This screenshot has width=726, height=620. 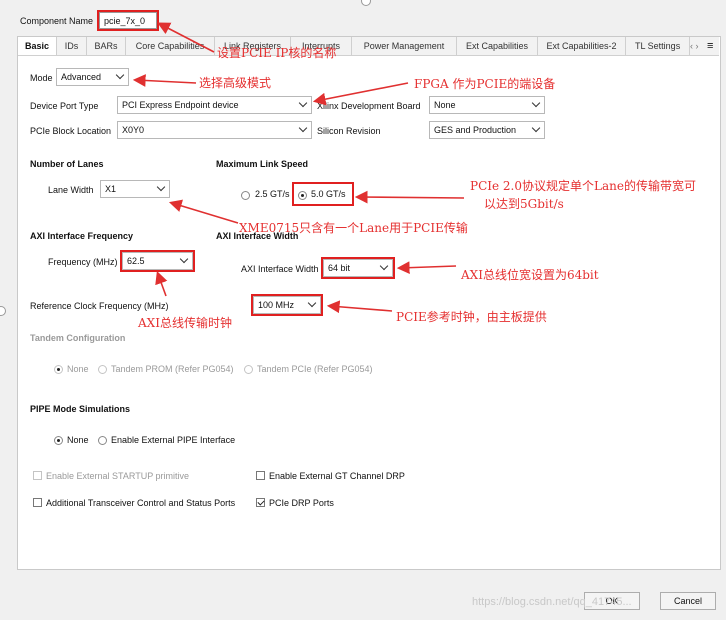 What do you see at coordinates (530, 275) in the screenshot?
I see `annotation-width: AXI总线位宽设置为64bit` at bounding box center [530, 275].